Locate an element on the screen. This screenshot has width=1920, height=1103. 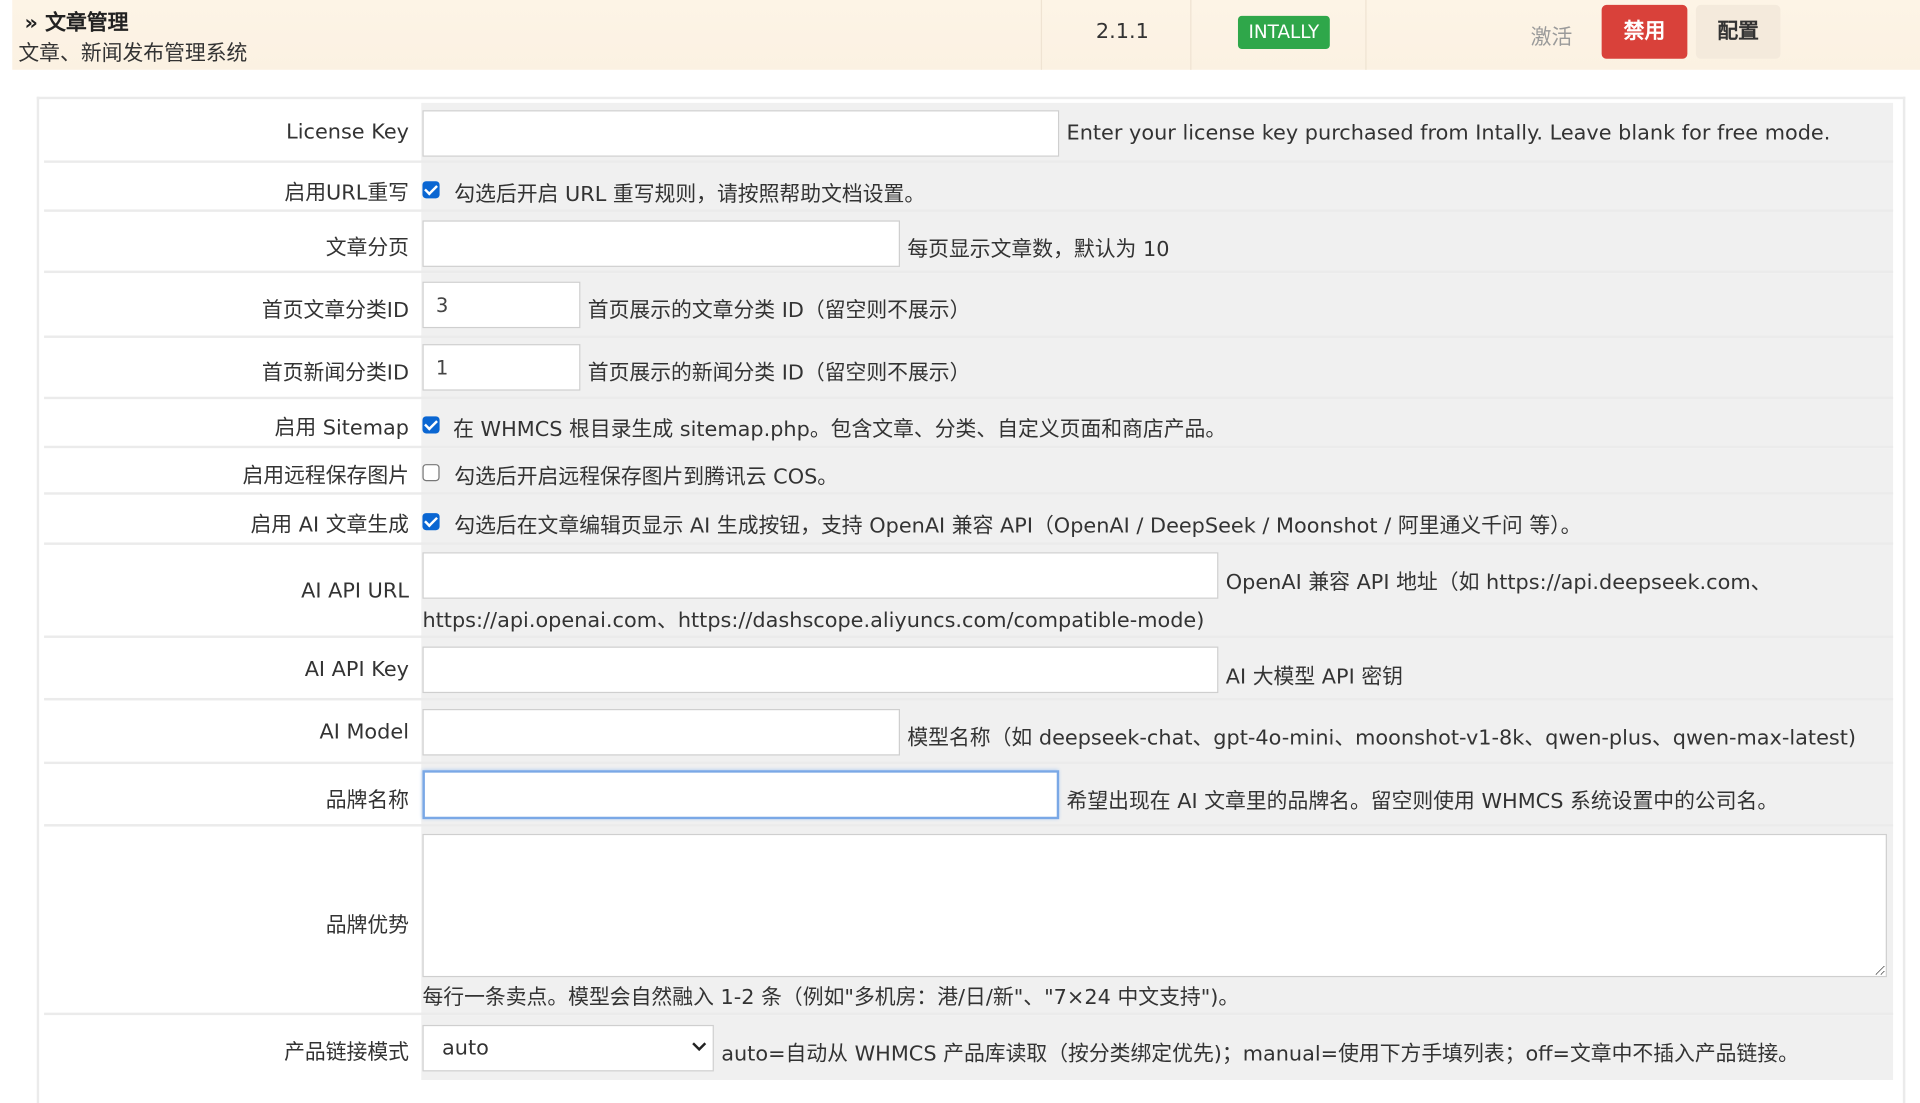
module-subtitle: 文章、新闻发布管理系统 is located at coordinates (133, 54).